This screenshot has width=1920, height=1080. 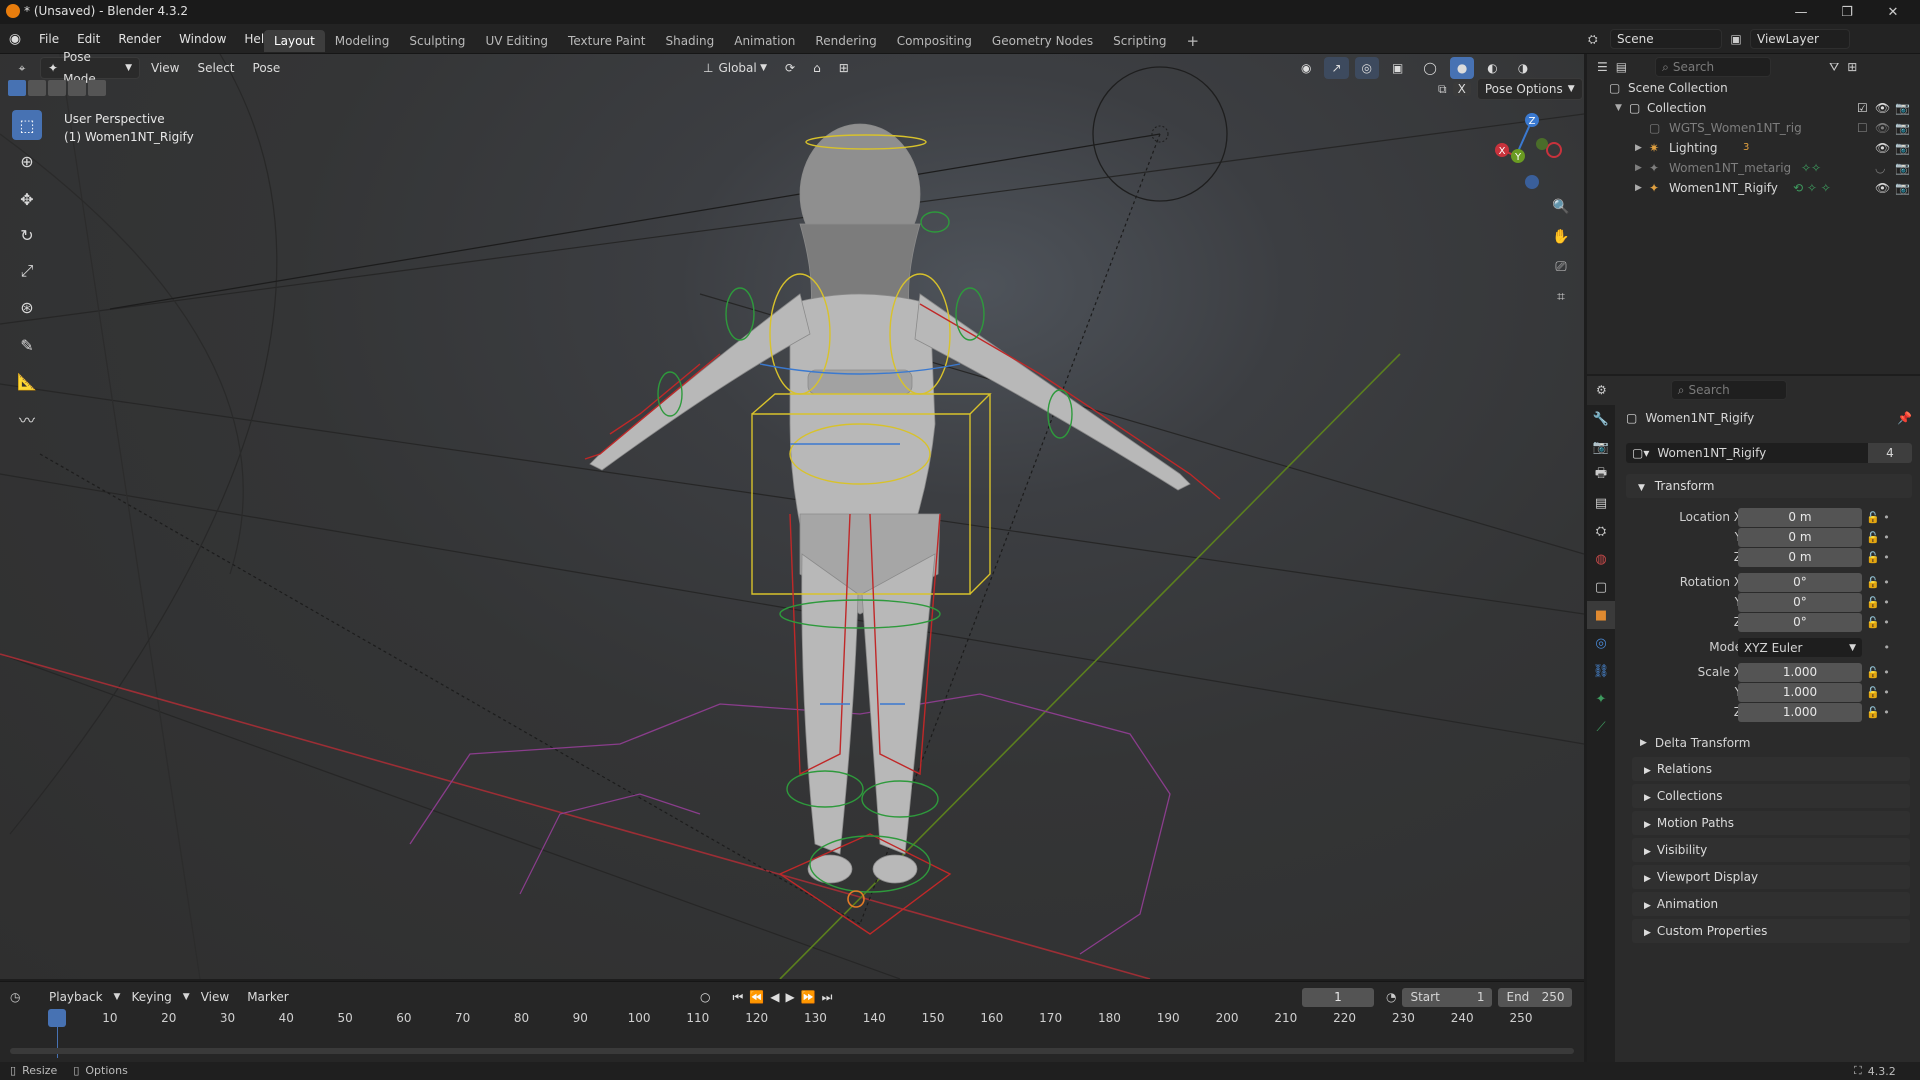 What do you see at coordinates (1800, 647) in the screenshot?
I see `rotation-mode-dropdown: XYZ Euler ▼` at bounding box center [1800, 647].